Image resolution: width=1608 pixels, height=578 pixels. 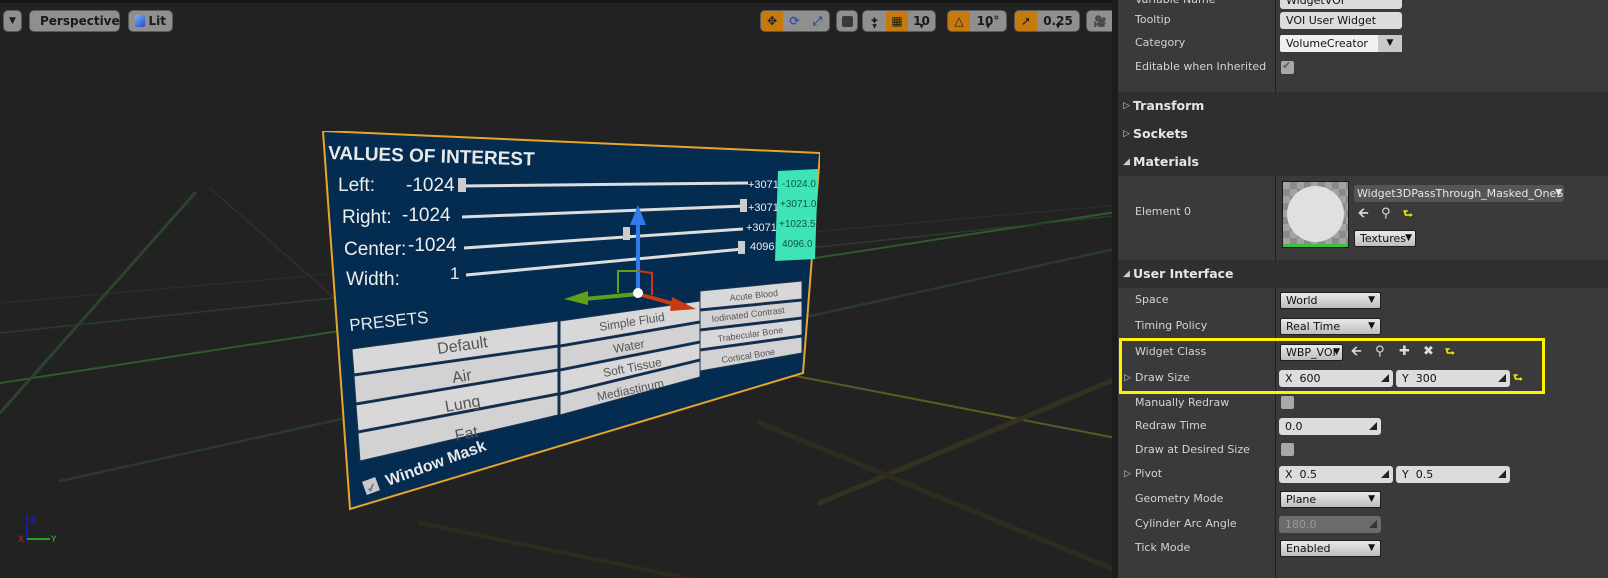 What do you see at coordinates (847, 21) in the screenshot?
I see `world-local-toggle` at bounding box center [847, 21].